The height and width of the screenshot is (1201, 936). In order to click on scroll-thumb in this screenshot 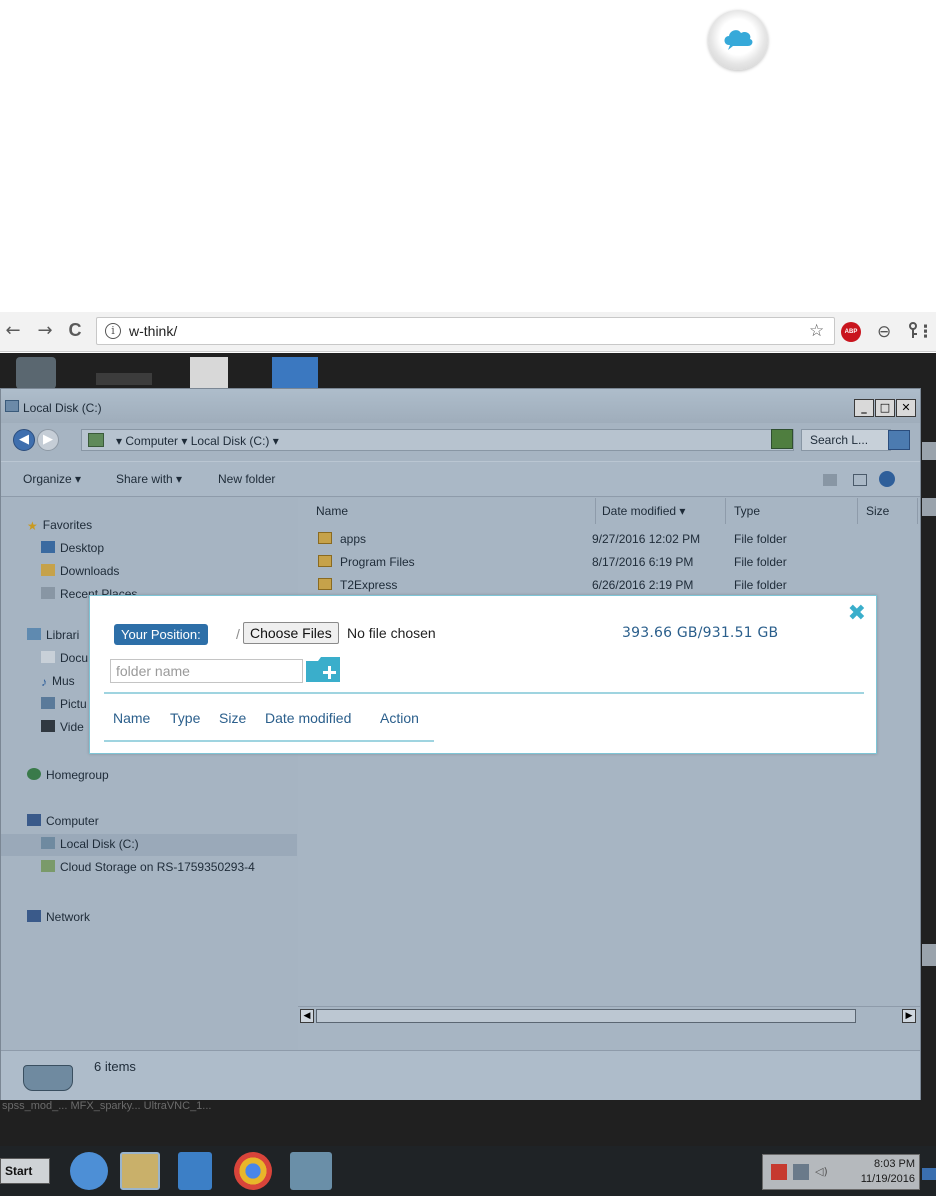, I will do `click(586, 1016)`.